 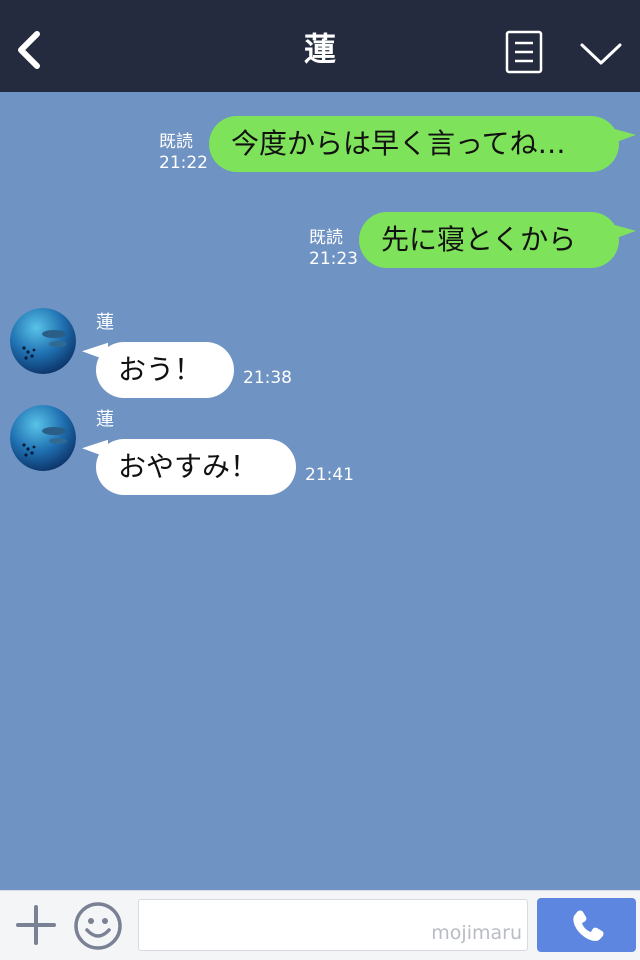 I want to click on collapse-button, so click(x=601, y=53).